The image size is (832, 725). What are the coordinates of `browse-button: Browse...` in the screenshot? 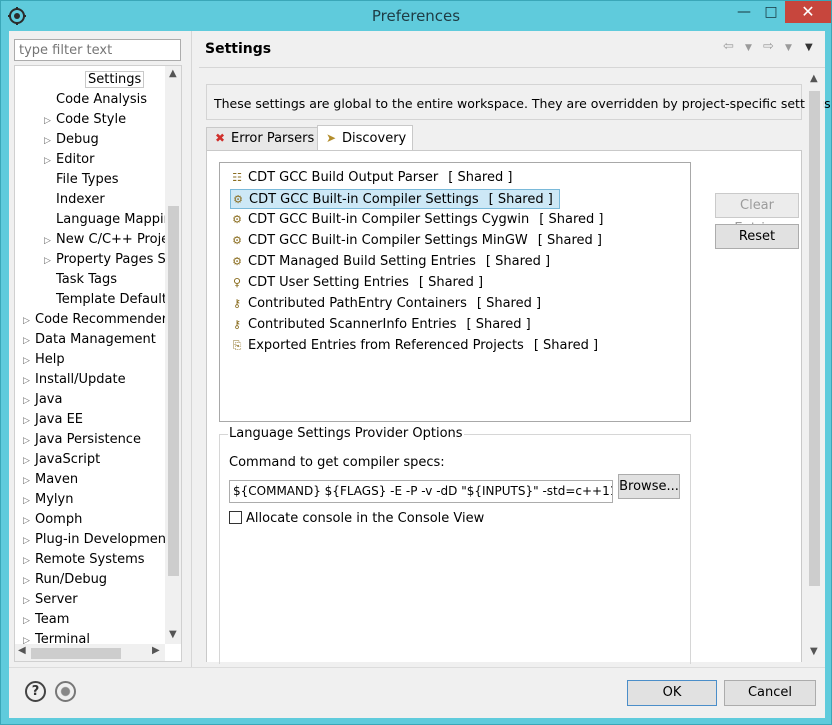 It's located at (649, 486).